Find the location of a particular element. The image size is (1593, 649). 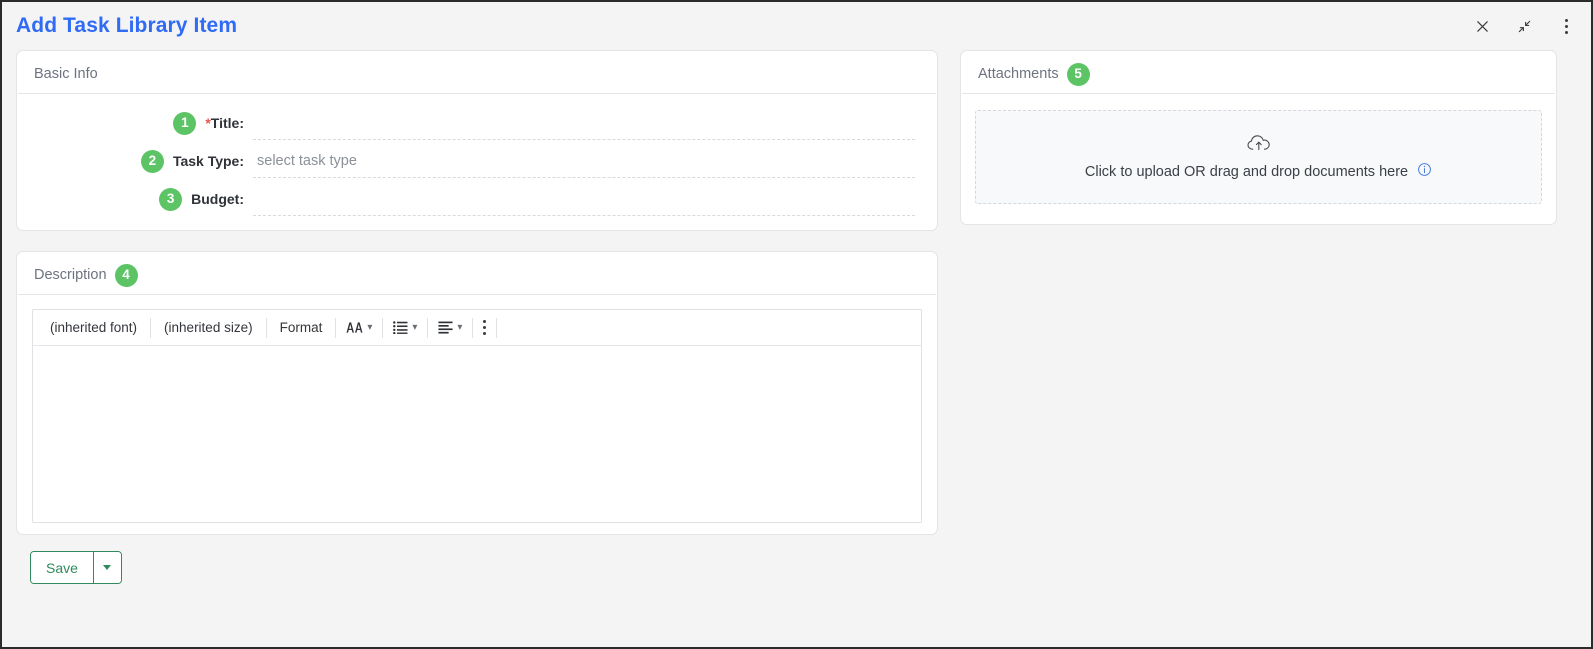

text-align-icon: ▾ is located at coordinates (450, 328).